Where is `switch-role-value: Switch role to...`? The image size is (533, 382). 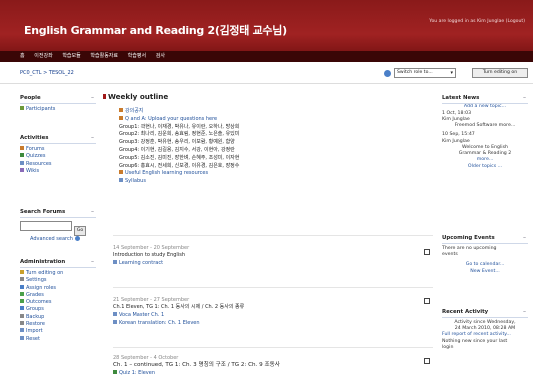
switch-role-value: Switch role to... is located at coordinates (415, 72).